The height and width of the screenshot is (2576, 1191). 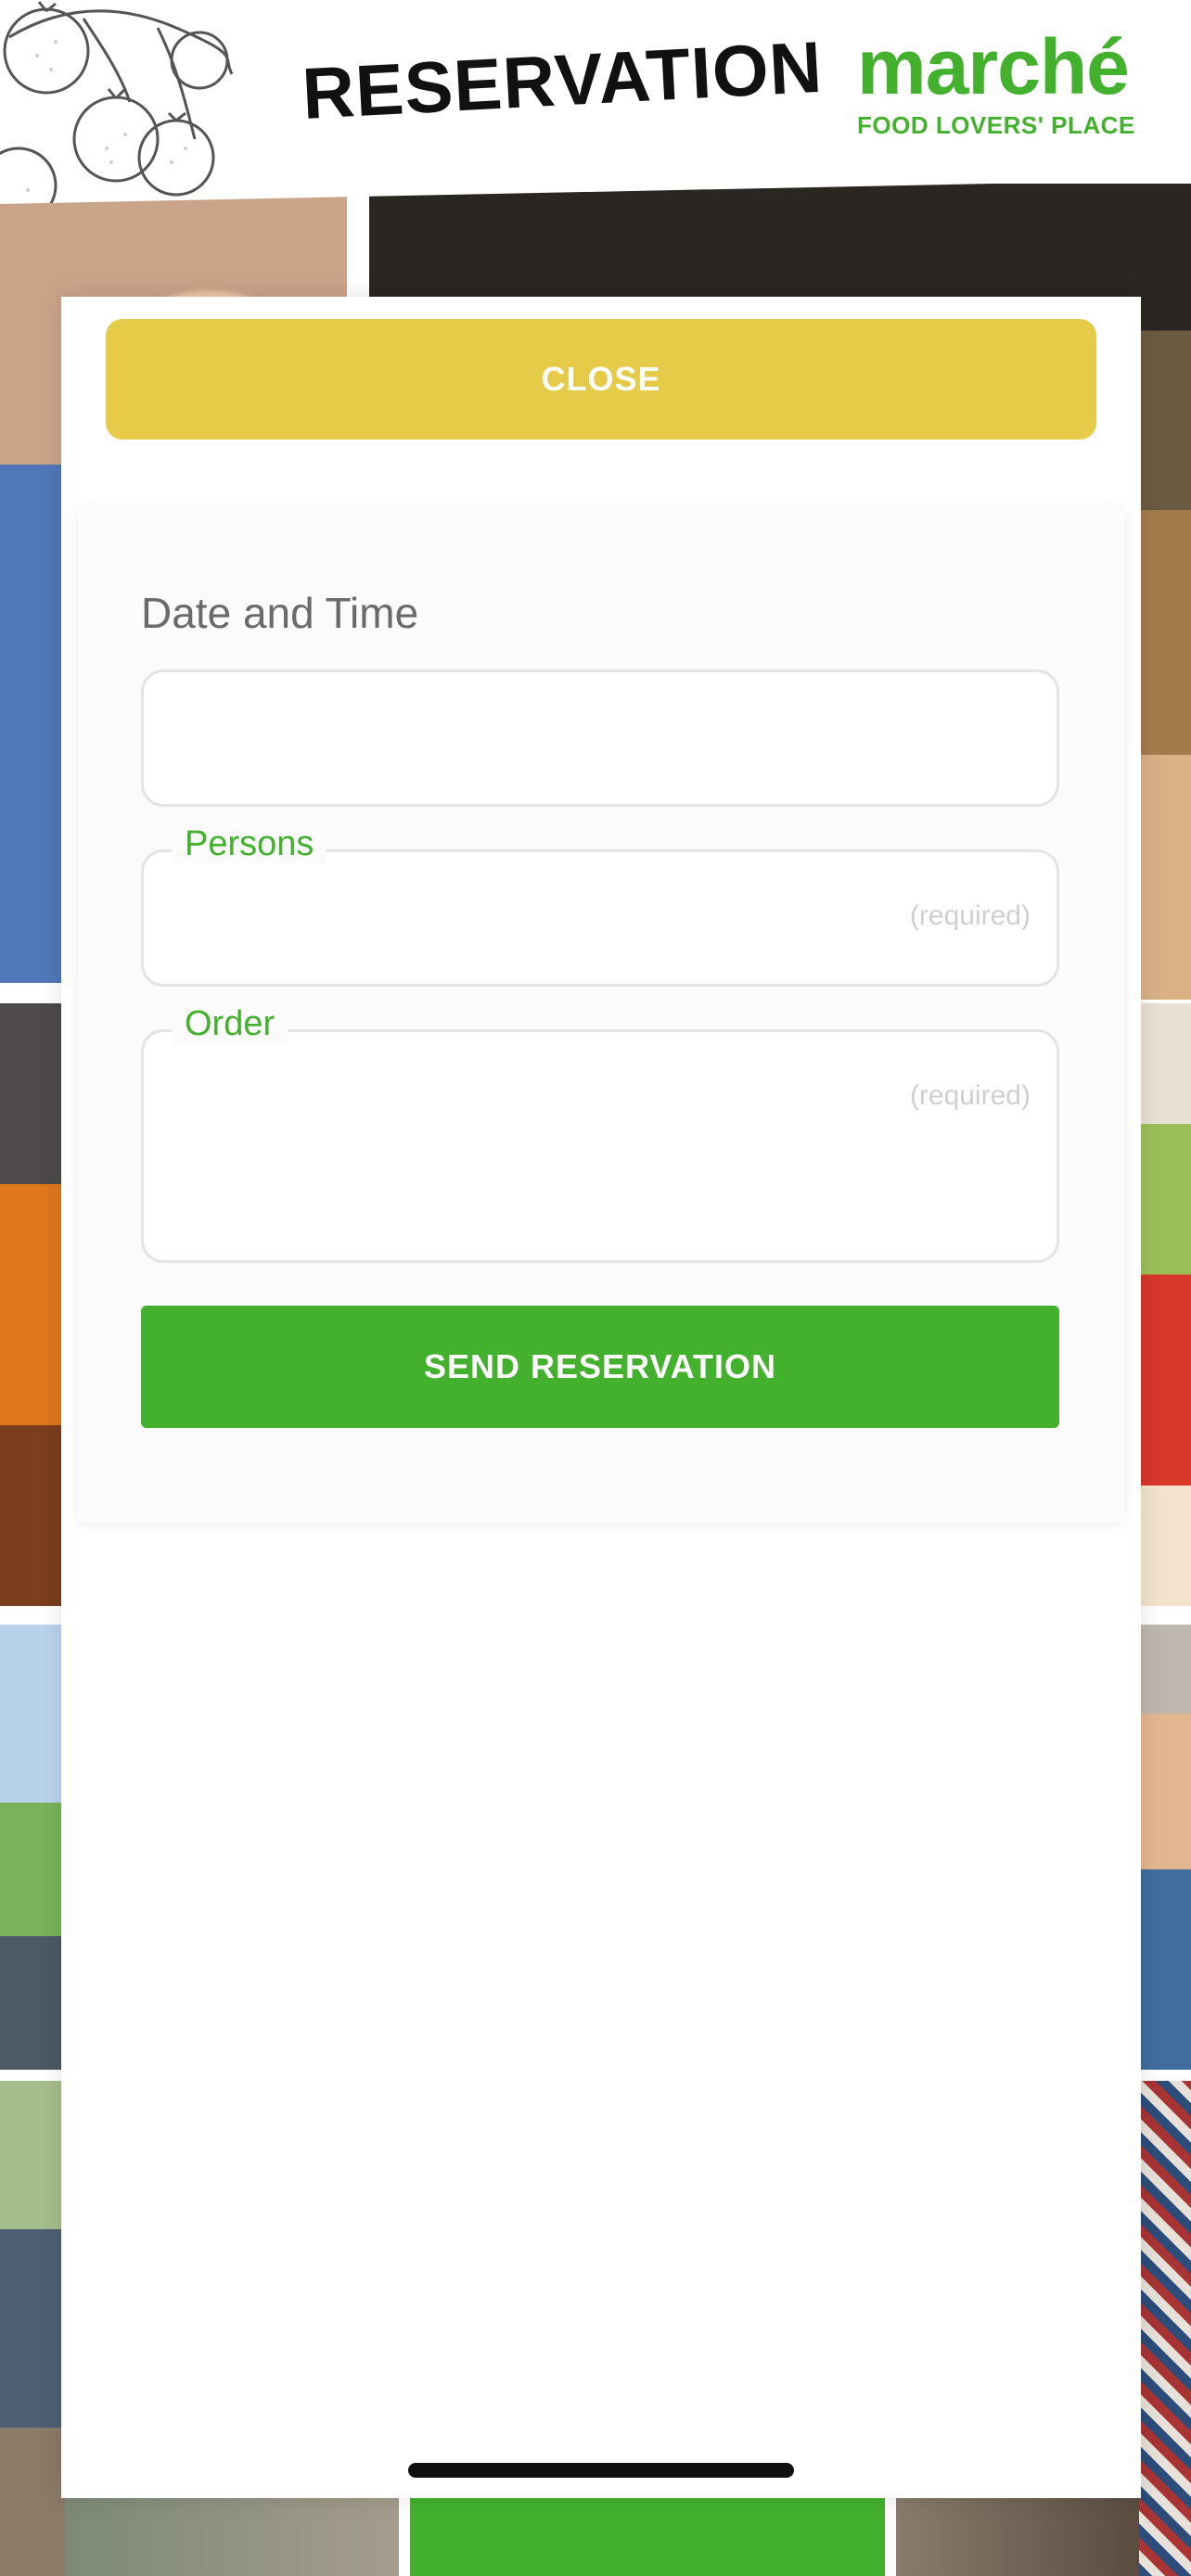 What do you see at coordinates (996, 125) in the screenshot?
I see `brand-tagline: FOOD LOVERS' PLACE` at bounding box center [996, 125].